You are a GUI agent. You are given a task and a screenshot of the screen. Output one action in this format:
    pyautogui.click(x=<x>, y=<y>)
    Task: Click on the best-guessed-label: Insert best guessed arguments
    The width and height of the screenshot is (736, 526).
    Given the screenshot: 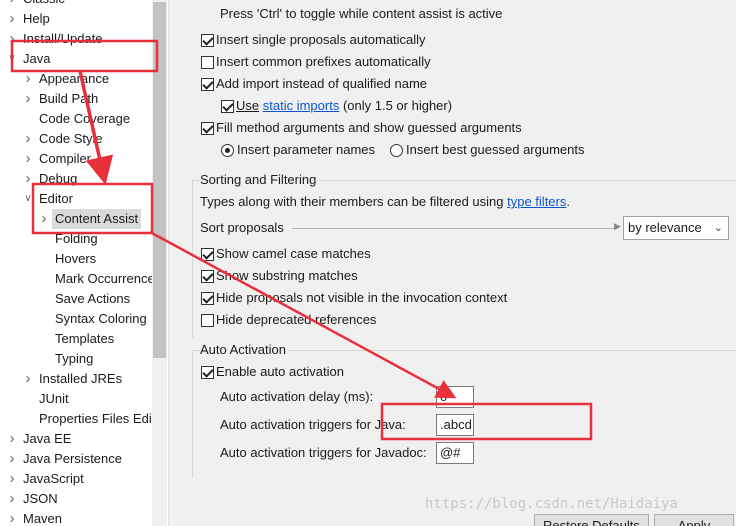 What is the action you would take?
    pyautogui.click(x=495, y=150)
    